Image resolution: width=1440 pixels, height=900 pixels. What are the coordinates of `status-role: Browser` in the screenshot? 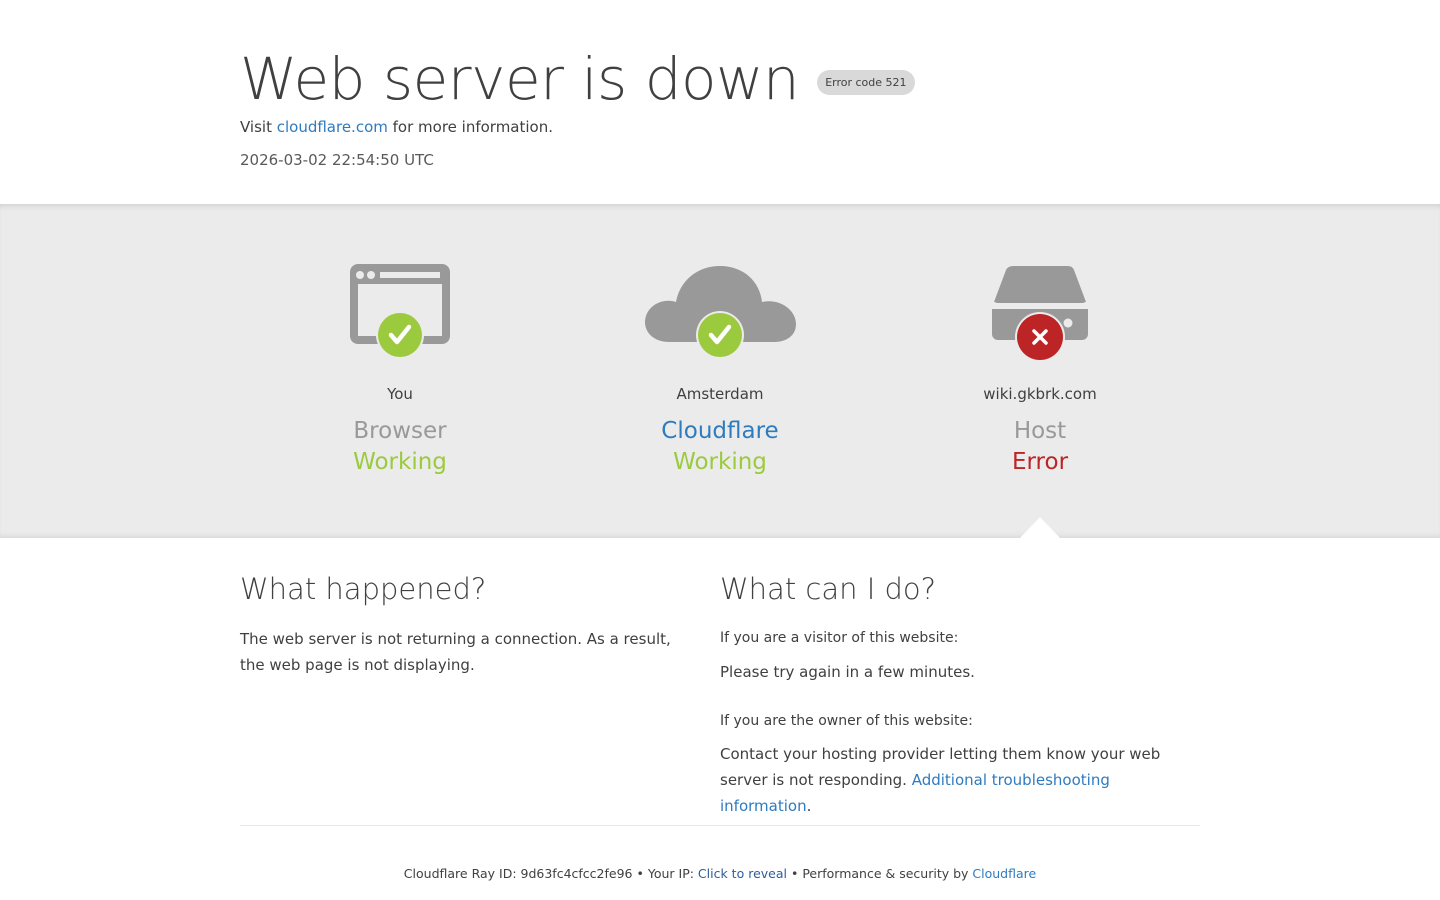 It's located at (400, 431).